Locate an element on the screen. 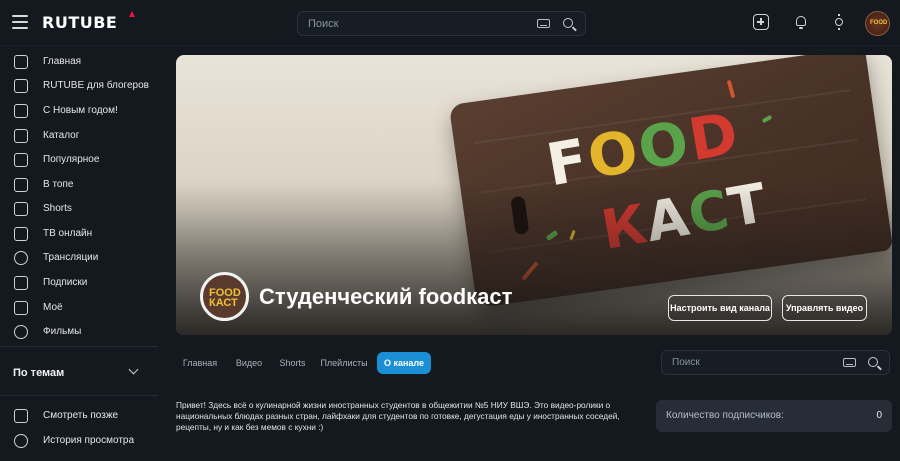  rutube-logo: RUTUBE is located at coordinates (79, 22).